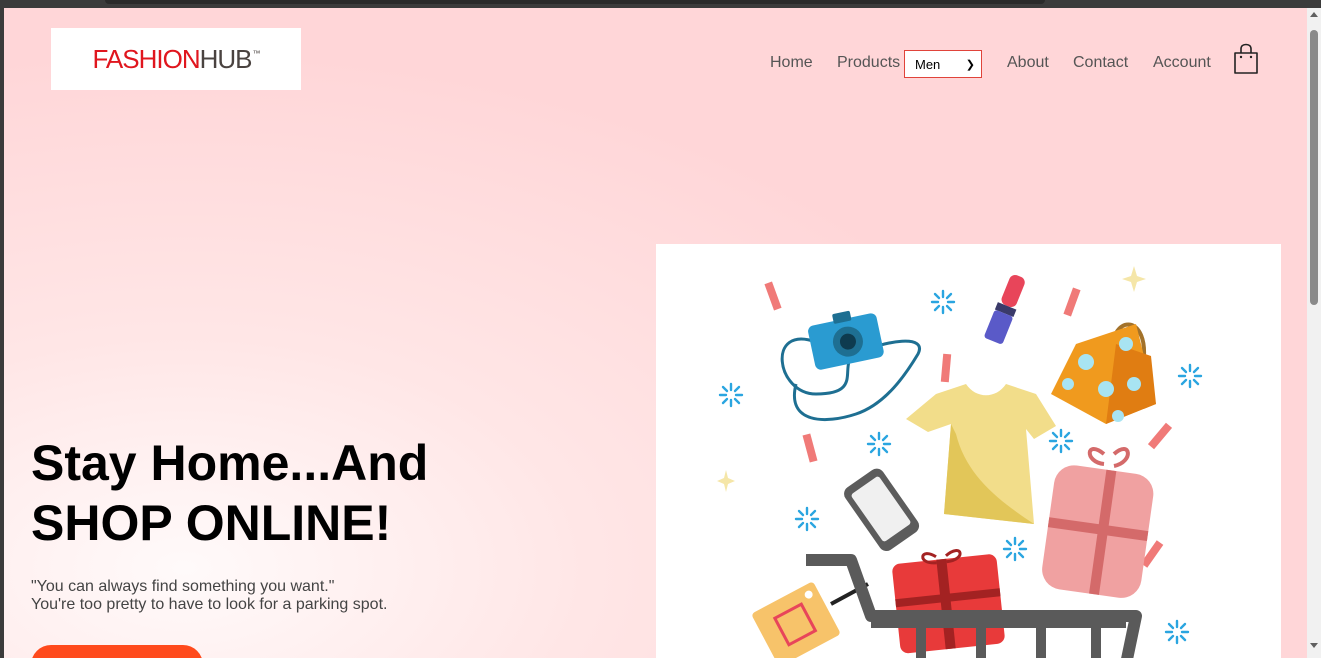 Image resolution: width=1321 pixels, height=658 pixels. Describe the element at coordinates (1314, 645) in the screenshot. I see `scroll-down-arrow-icon` at that location.